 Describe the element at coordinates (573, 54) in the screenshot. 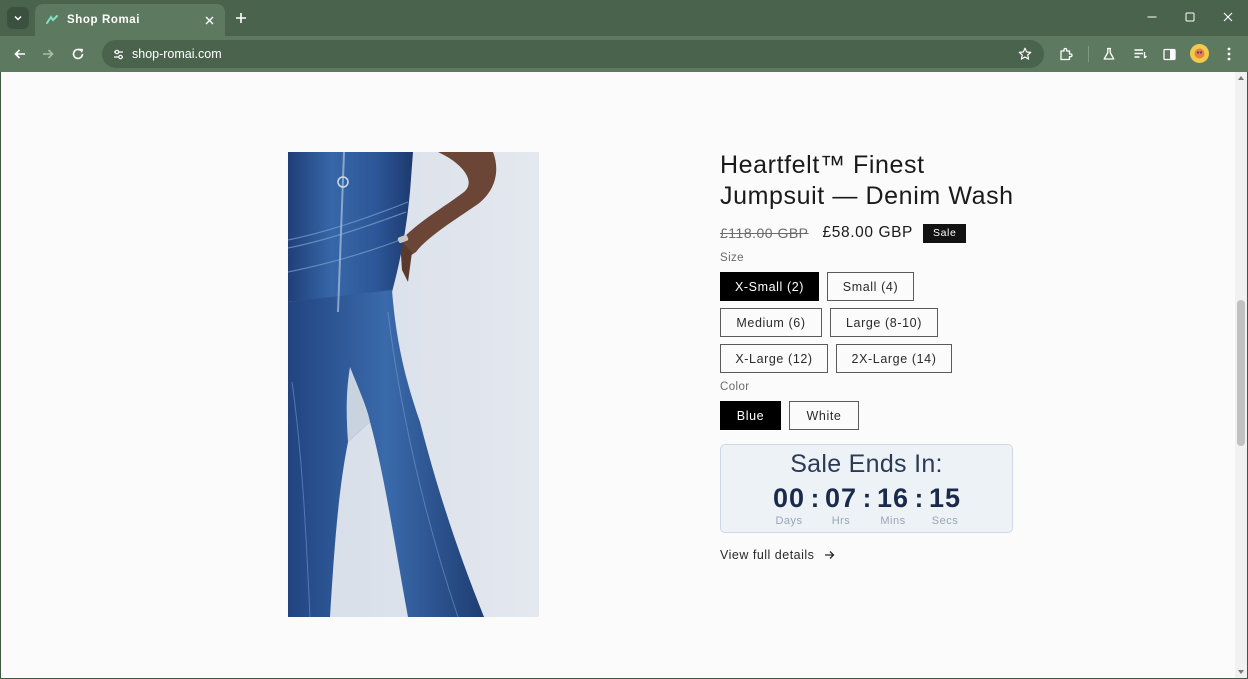

I see `address-bar: shop-romai.com` at that location.